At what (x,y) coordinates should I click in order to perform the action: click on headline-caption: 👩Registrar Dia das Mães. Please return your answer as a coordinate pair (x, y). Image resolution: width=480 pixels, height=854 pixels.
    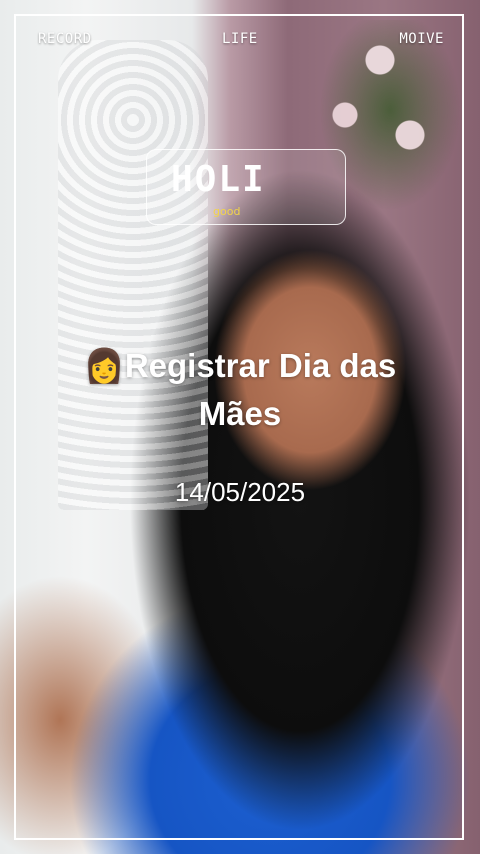
    Looking at the image, I should click on (240, 390).